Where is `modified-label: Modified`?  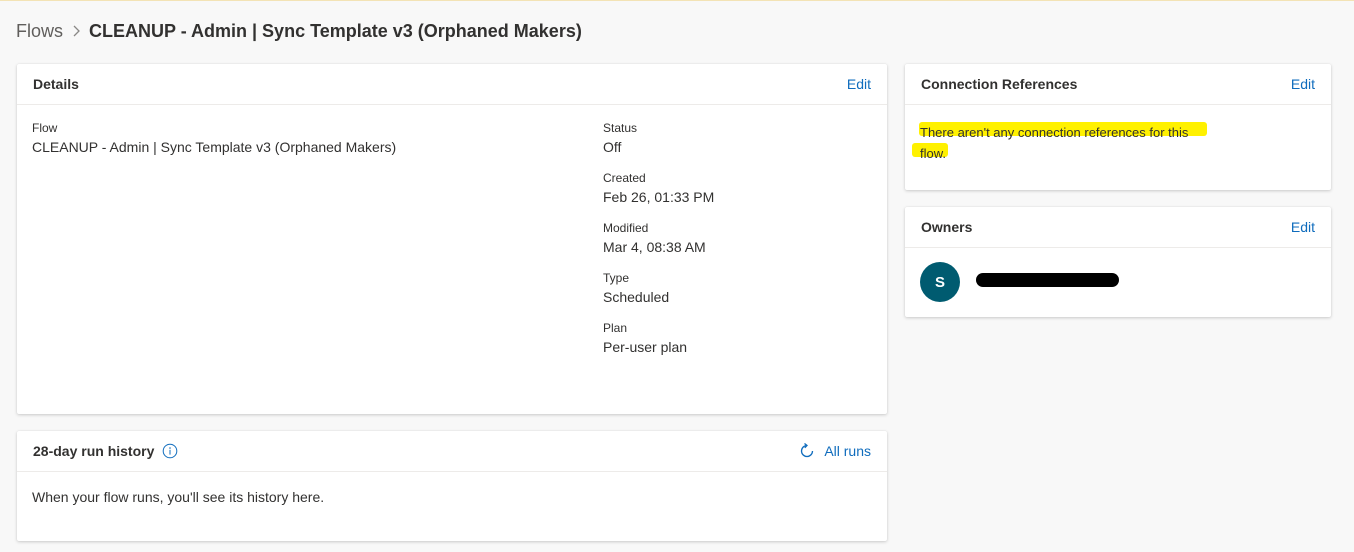
modified-label: Modified is located at coordinates (626, 228).